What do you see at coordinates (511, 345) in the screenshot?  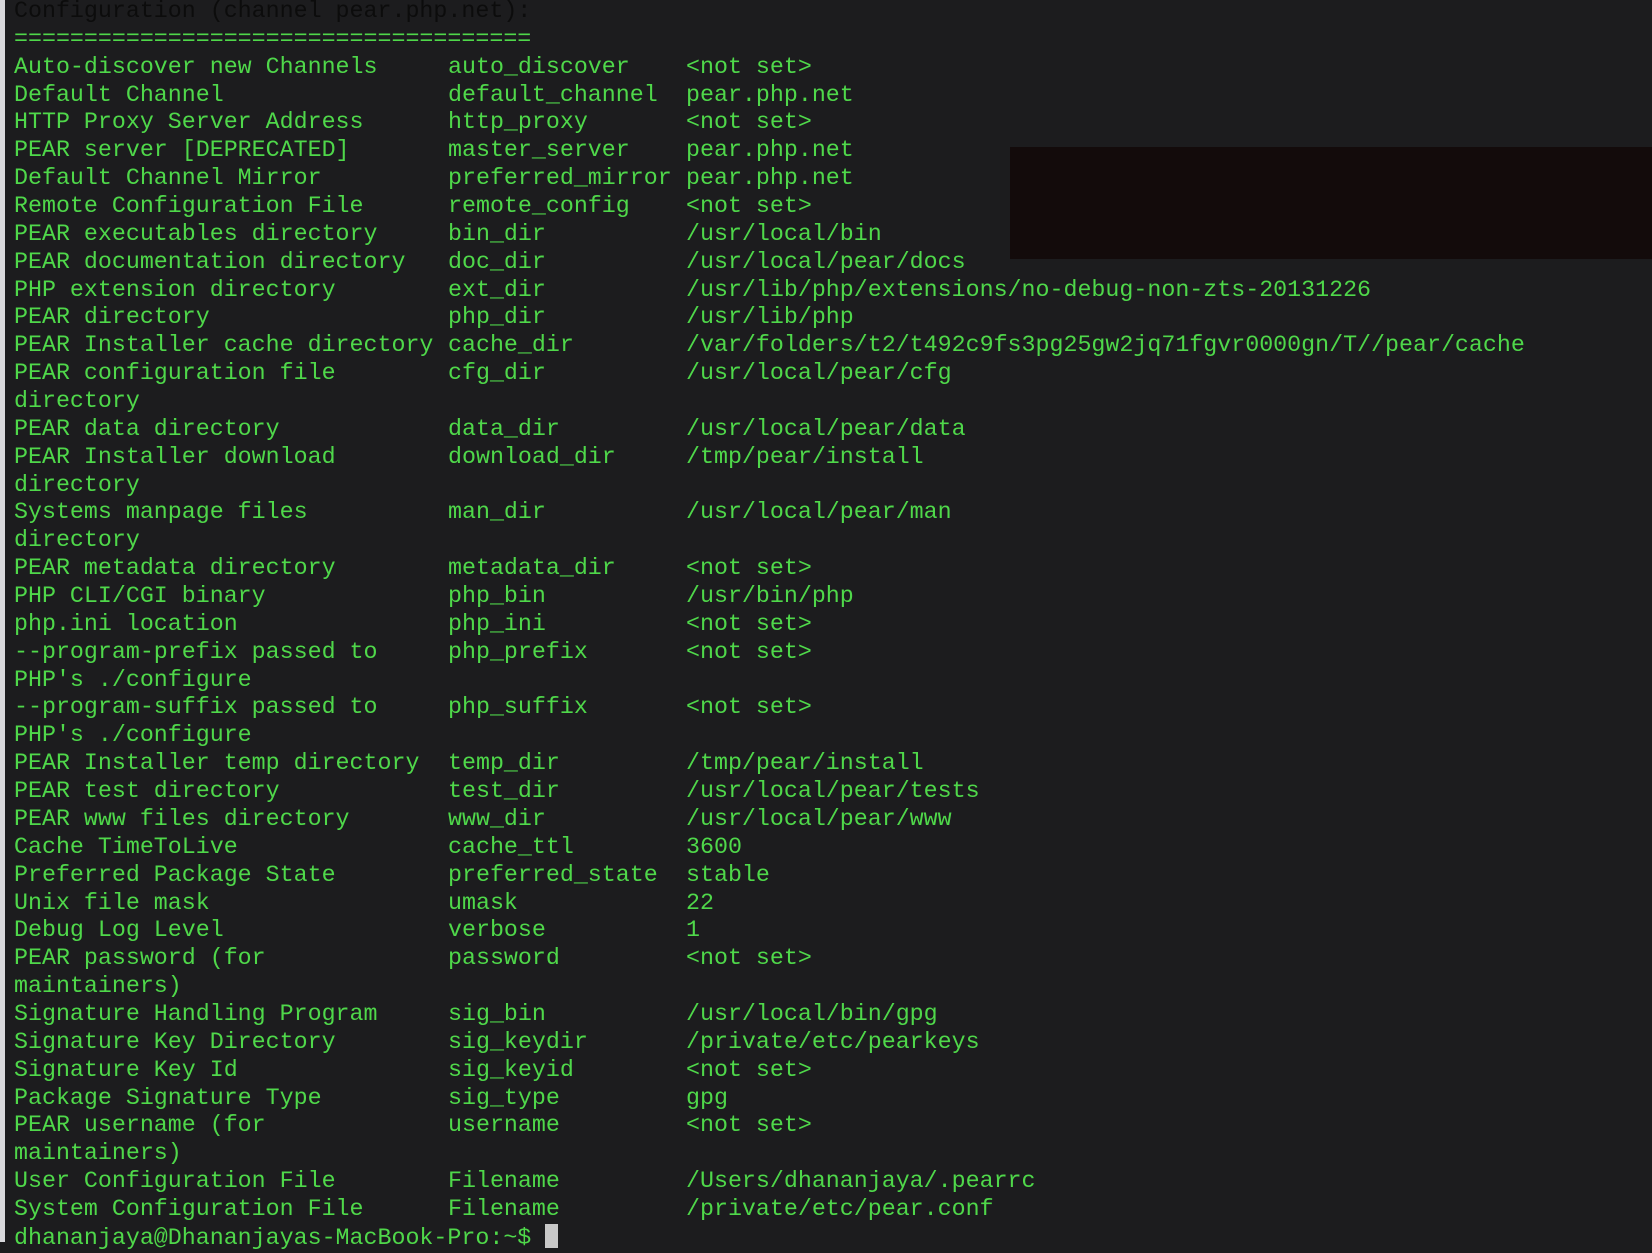 I see `config-key: cache_dir` at bounding box center [511, 345].